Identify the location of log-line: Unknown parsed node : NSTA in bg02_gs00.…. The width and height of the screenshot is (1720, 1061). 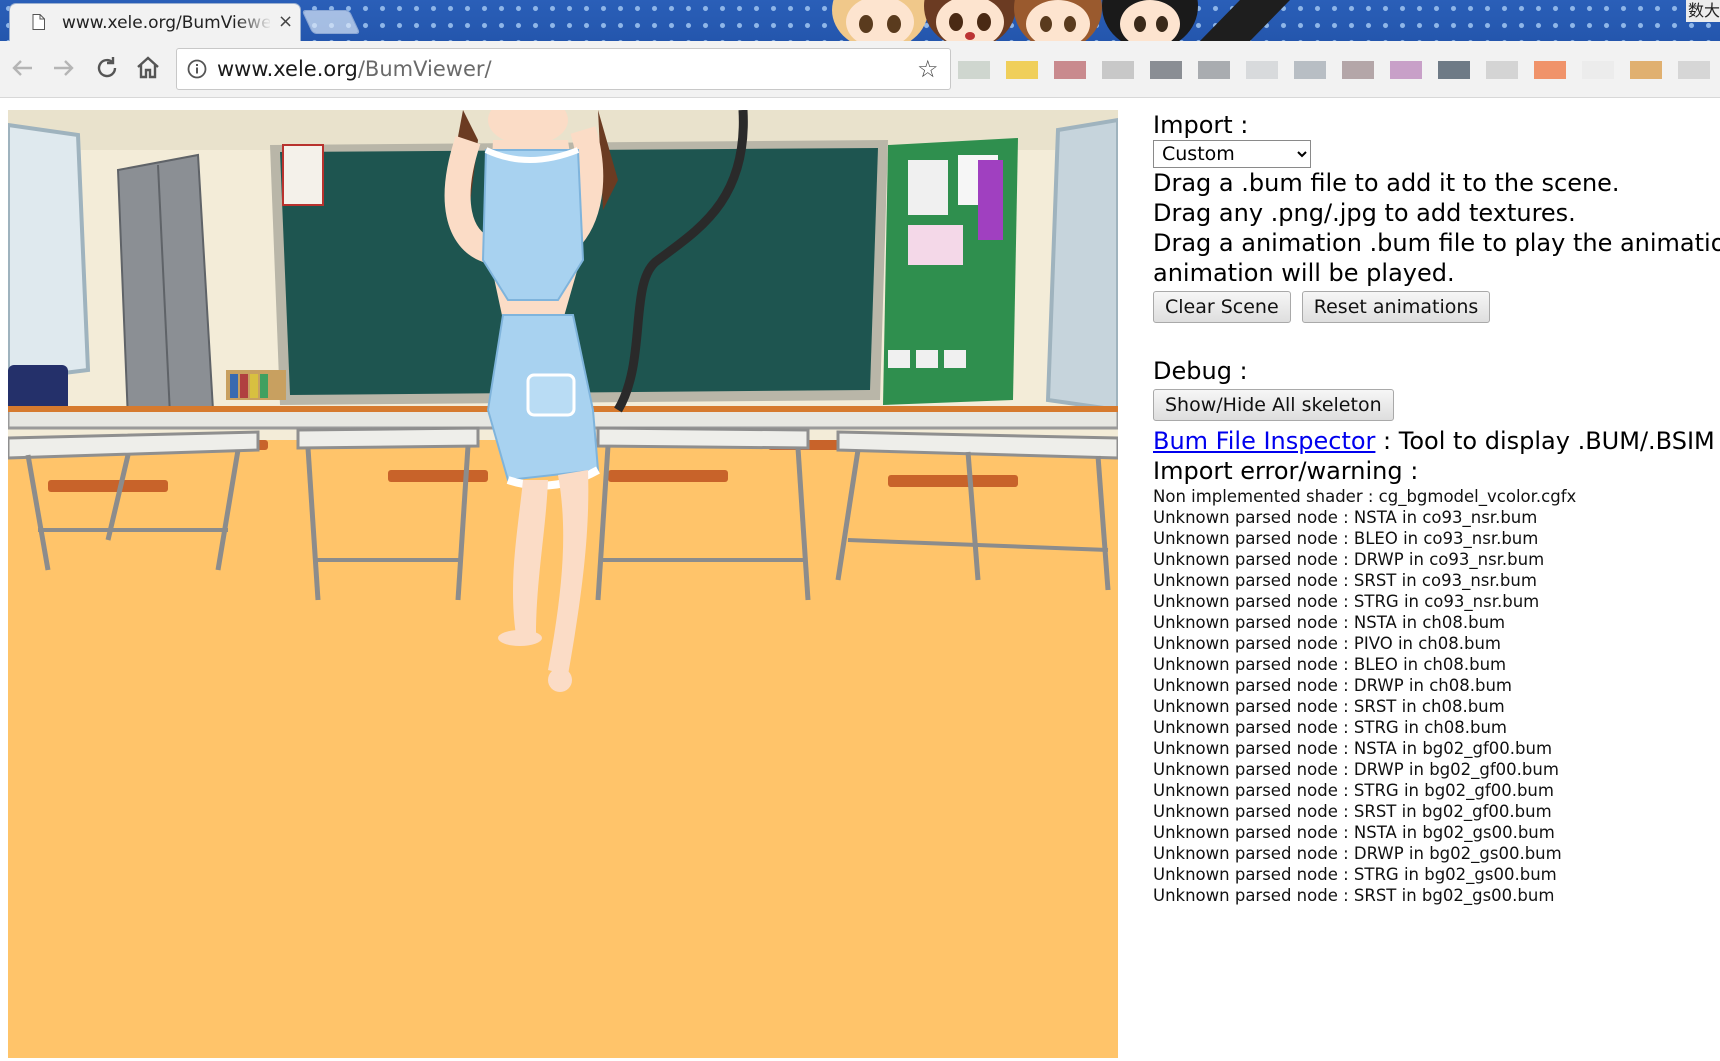
(1354, 832).